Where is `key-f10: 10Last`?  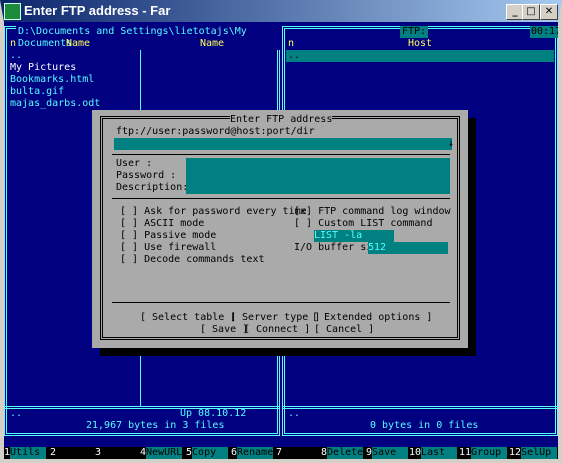
key-f10: 10Last is located at coordinates (433, 453).